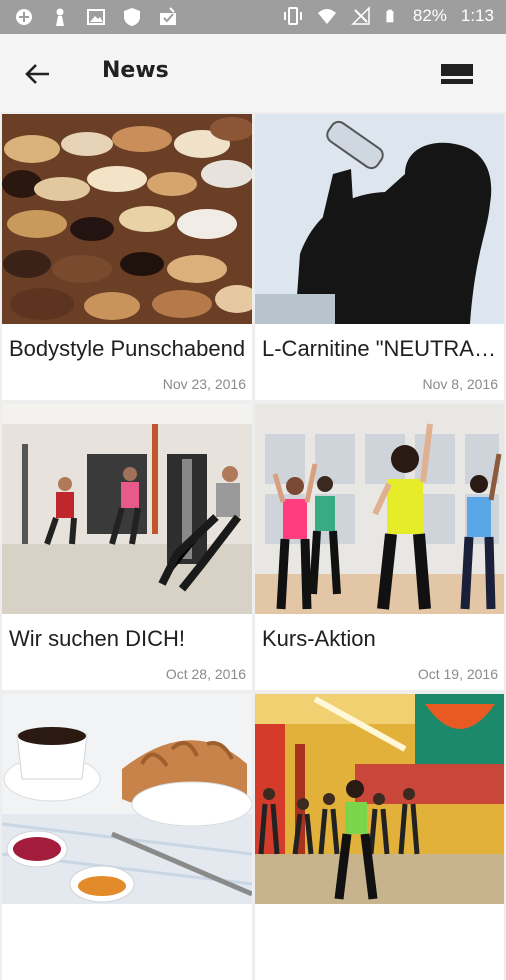 This screenshot has width=506, height=980. I want to click on news-card: Kurs-Aktion Oct 19, 2016, so click(379, 547).